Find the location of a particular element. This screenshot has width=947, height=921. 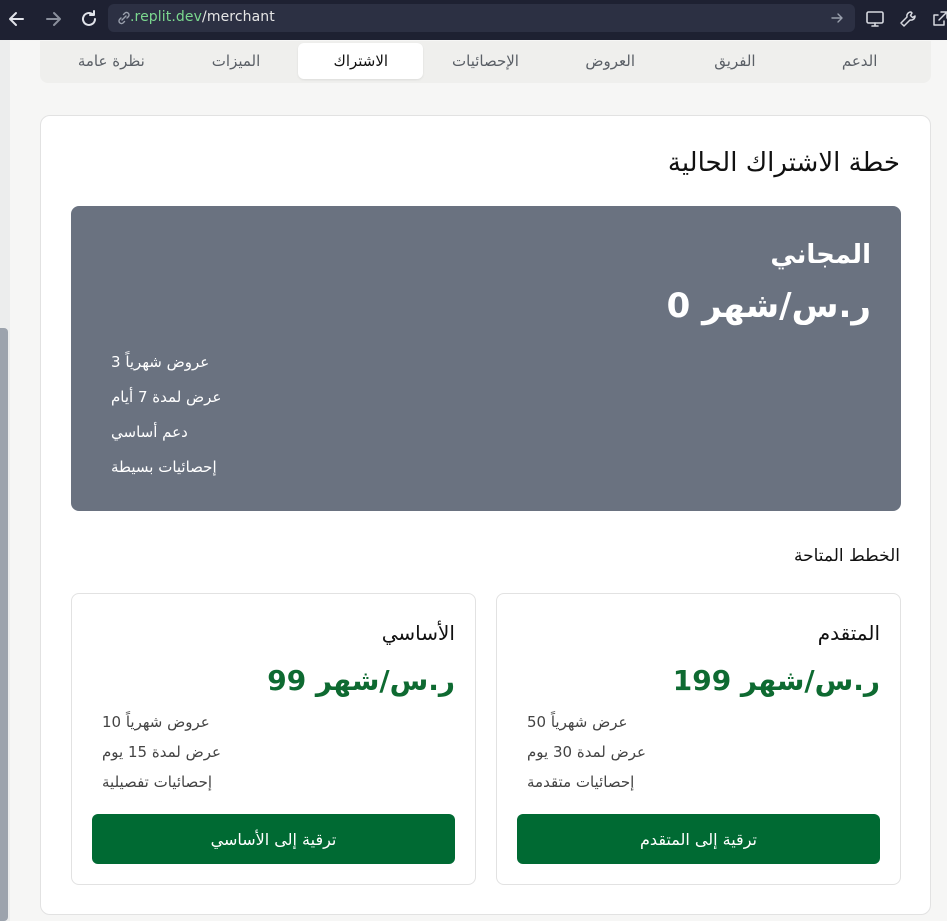

available-plans-heading: الخطط المتاحة is located at coordinates (846, 556).